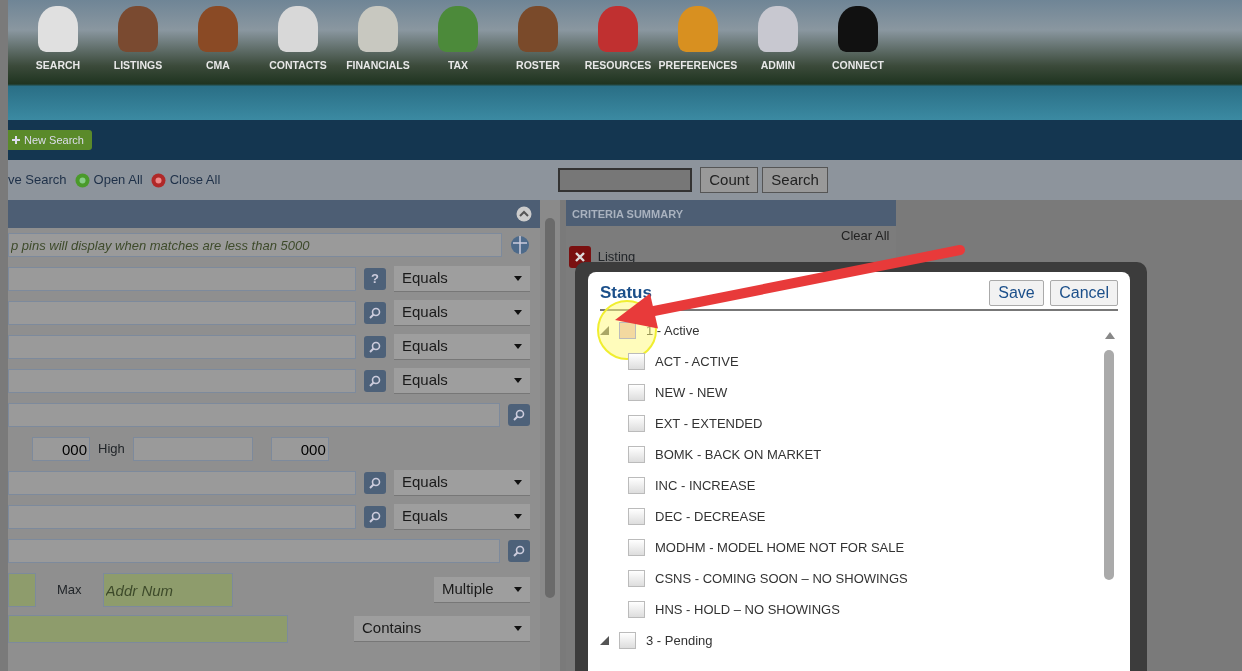 Image resolution: width=1242 pixels, height=671 pixels. What do you see at coordinates (1084, 293) in the screenshot?
I see `cancel-button: Cancel` at bounding box center [1084, 293].